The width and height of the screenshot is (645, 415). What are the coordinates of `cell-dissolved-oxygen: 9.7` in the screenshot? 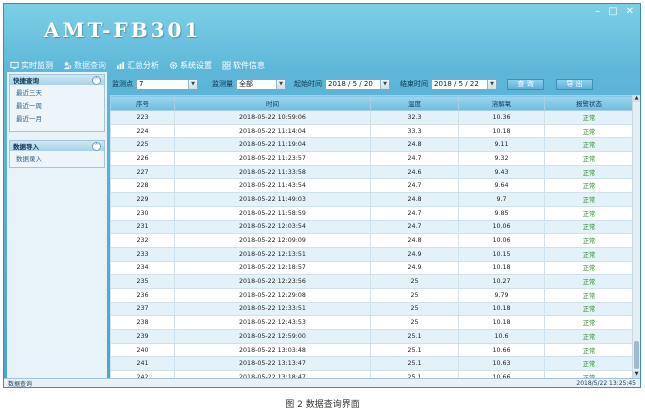 It's located at (501, 199).